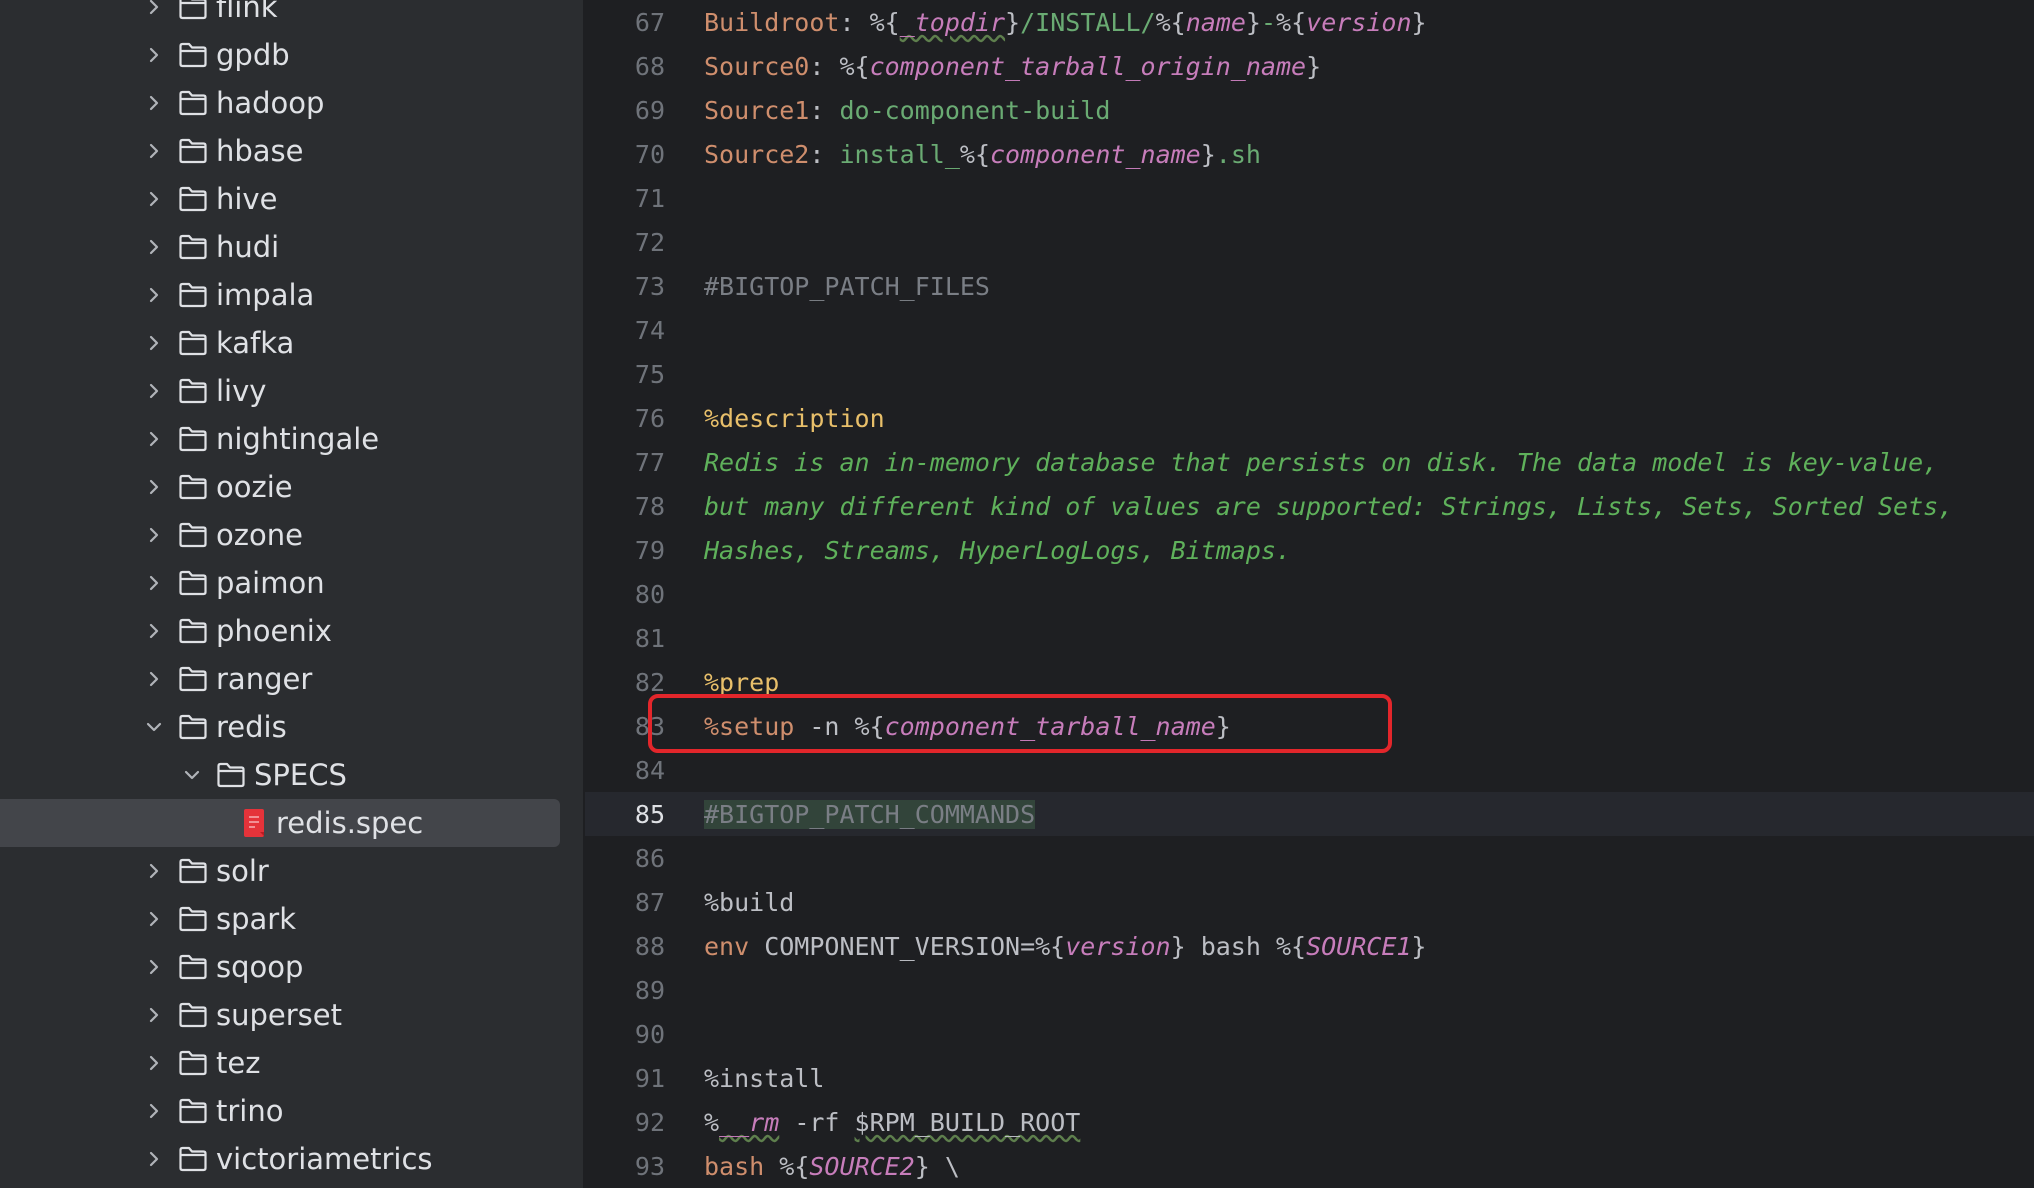  What do you see at coordinates (291, 631) in the screenshot?
I see `tree-folder-item: phoenix` at bounding box center [291, 631].